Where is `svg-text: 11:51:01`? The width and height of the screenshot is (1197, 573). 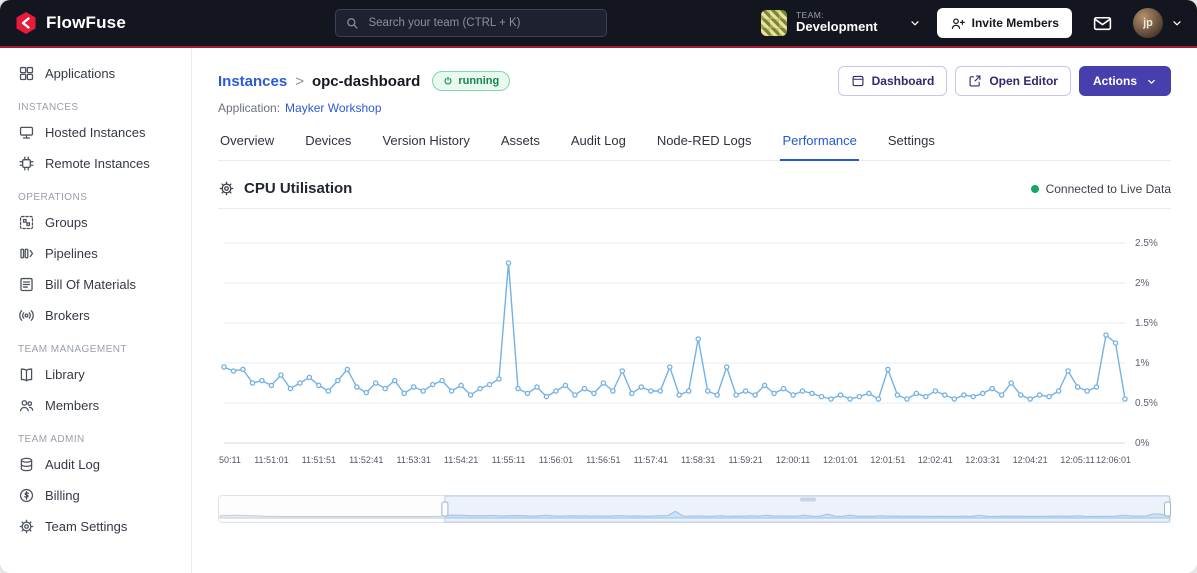
svg-text: 11:51:01 is located at coordinates (271, 460).